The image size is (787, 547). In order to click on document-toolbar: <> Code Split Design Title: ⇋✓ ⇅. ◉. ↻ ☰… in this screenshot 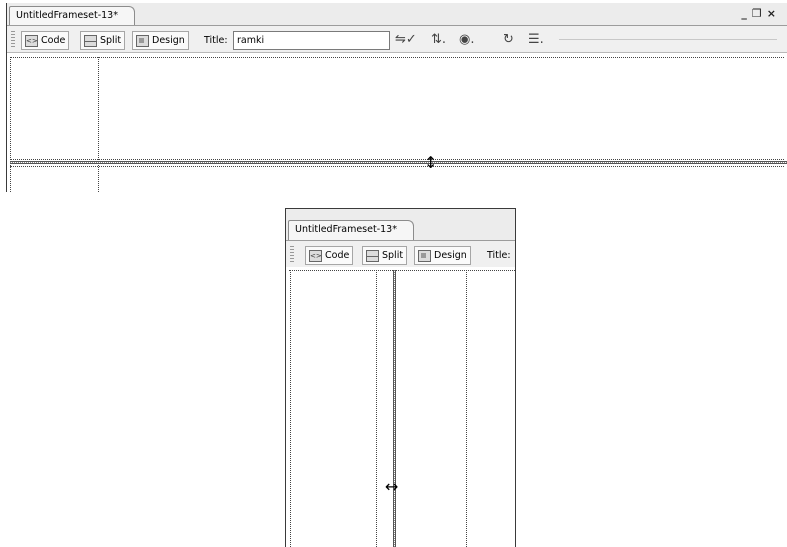, I will do `click(397, 39)`.